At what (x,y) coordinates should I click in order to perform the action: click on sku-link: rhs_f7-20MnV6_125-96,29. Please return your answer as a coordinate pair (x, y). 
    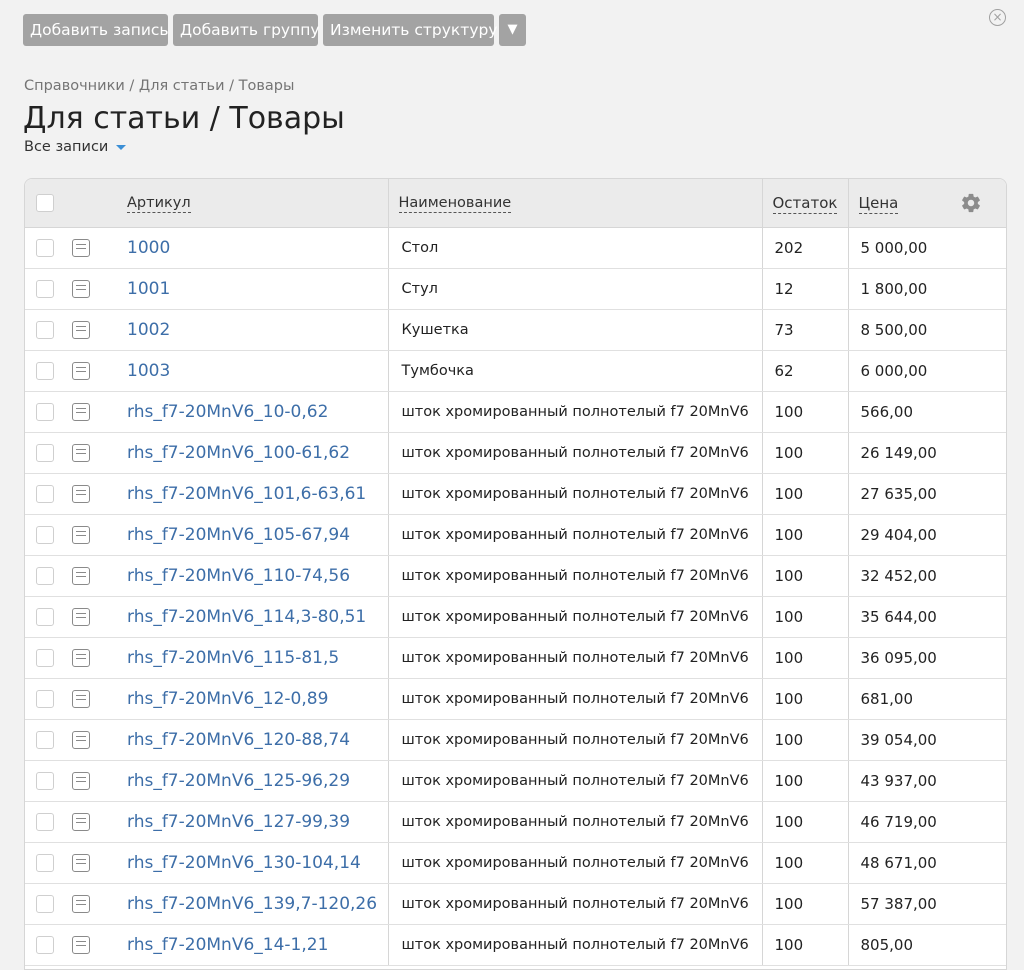
    Looking at the image, I should click on (238, 781).